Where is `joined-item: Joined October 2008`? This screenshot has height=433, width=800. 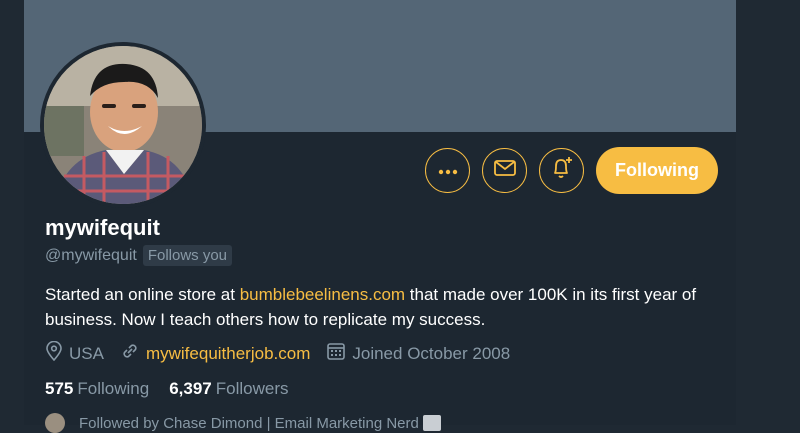
joined-item: Joined October 2008 is located at coordinates (418, 353).